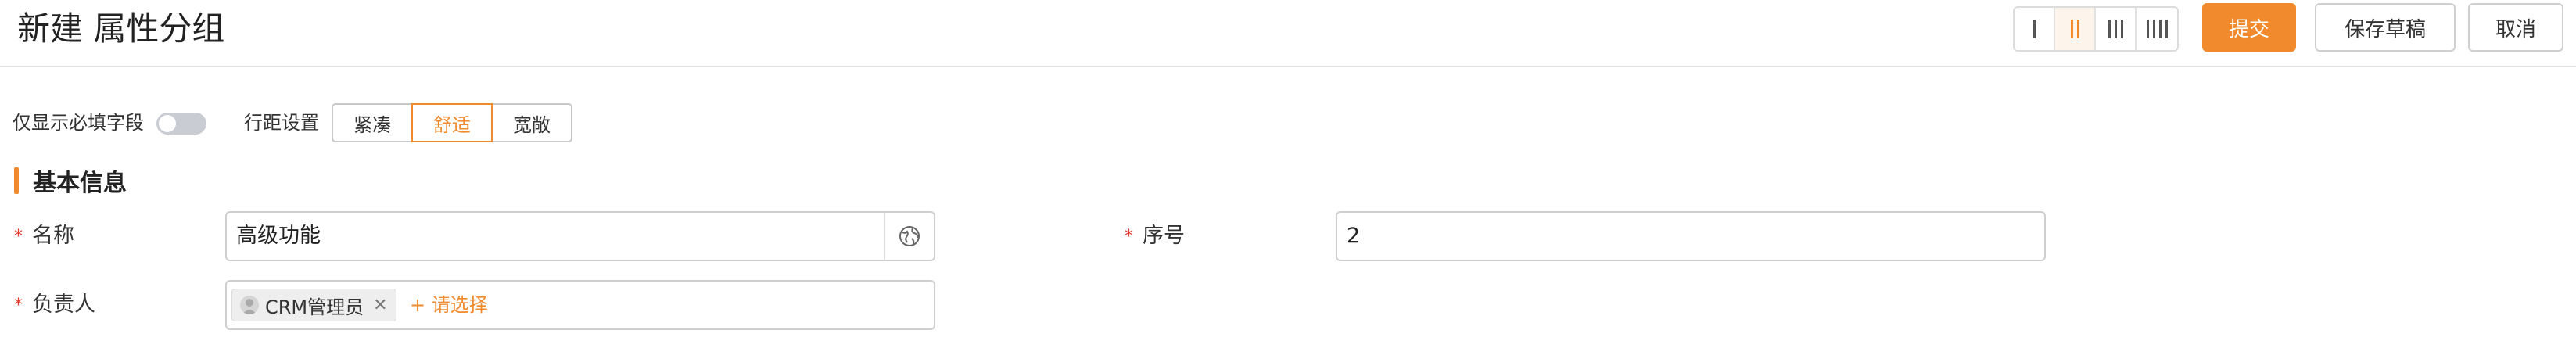  What do you see at coordinates (181, 124) in the screenshot?
I see `required-only-toggle` at bounding box center [181, 124].